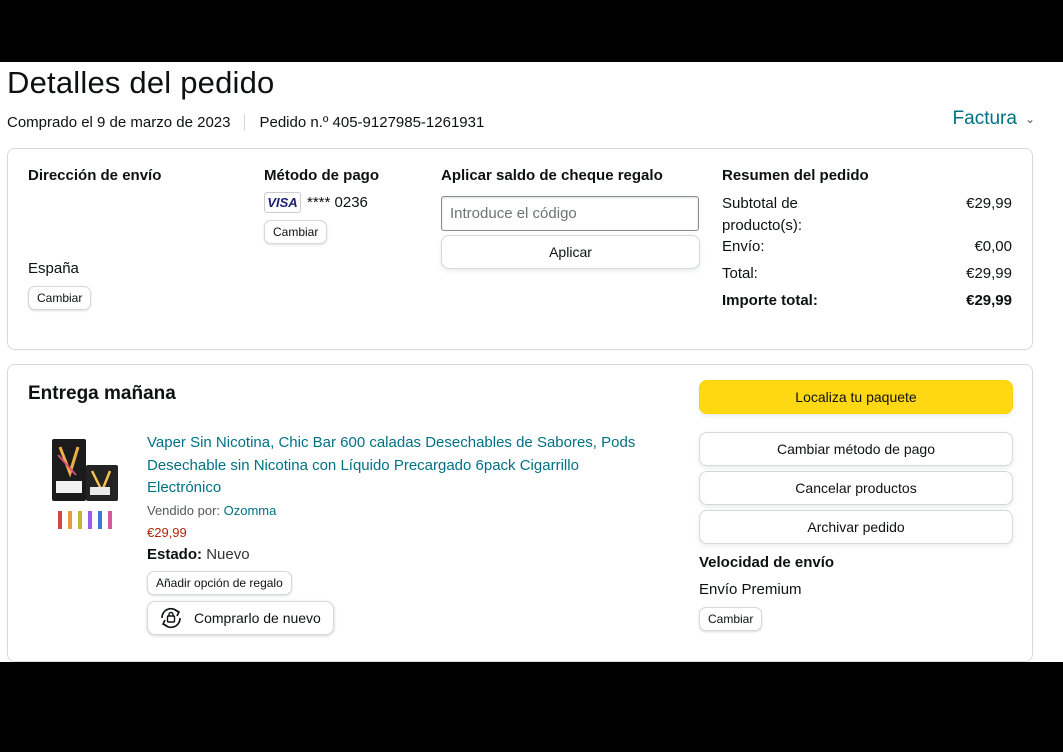 The image size is (1063, 752). I want to click on subtotal-label: Subtotal de producto(s):, so click(762, 214).